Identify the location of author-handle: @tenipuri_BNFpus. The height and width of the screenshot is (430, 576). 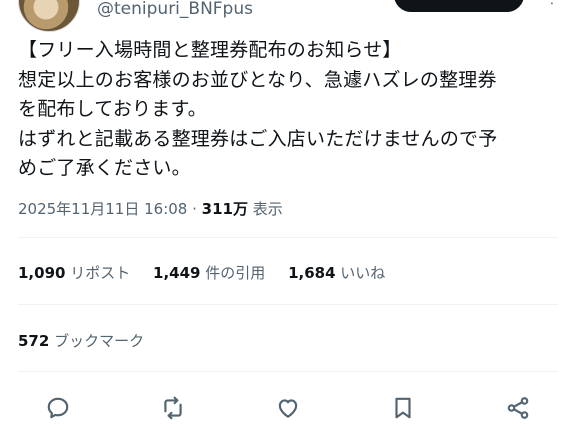
(175, 10).